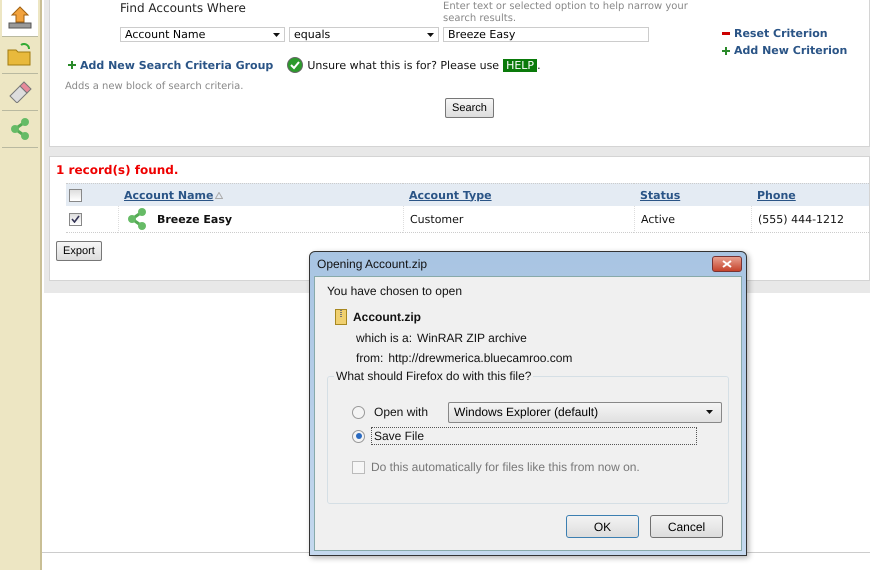  I want to click on file-name: Account.zip, so click(387, 317).